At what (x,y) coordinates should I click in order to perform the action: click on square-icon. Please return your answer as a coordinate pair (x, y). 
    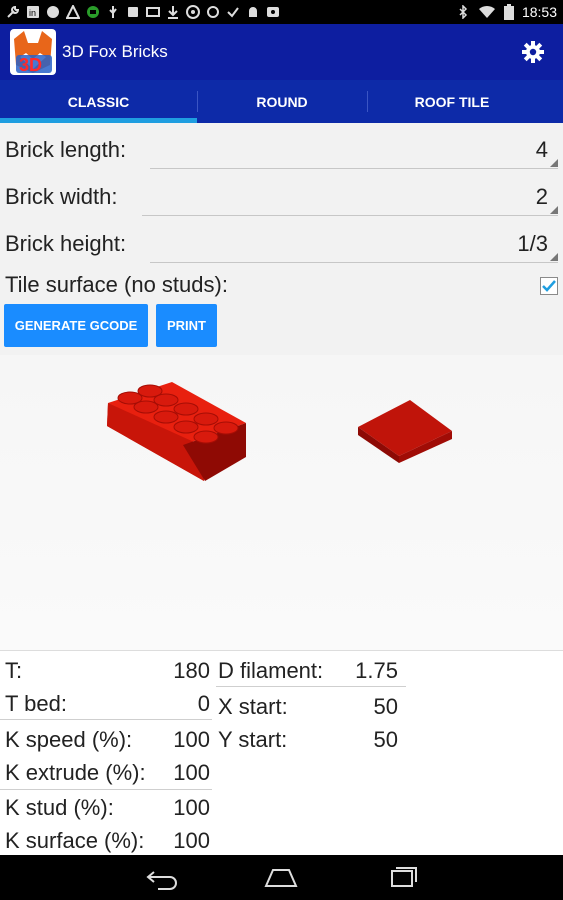
    Looking at the image, I should click on (133, 12).